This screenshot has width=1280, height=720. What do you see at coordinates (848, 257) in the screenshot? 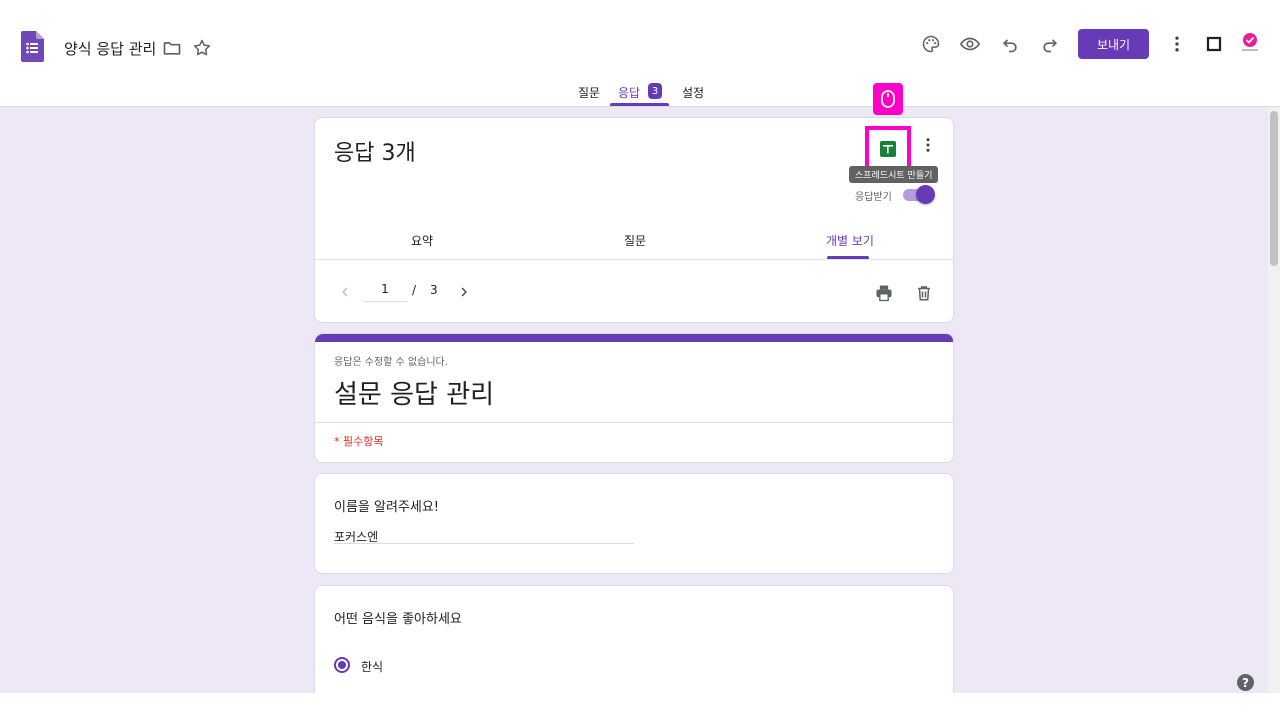
I see `subtab-active-indicator` at bounding box center [848, 257].